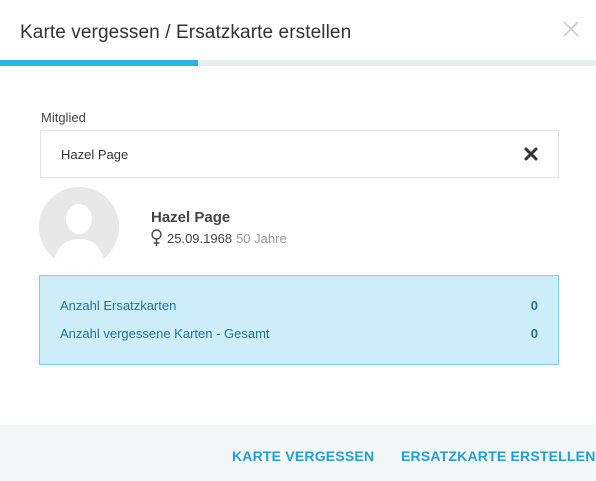  I want to click on stat-label: Anzahl Ersatzkarten, so click(118, 305).